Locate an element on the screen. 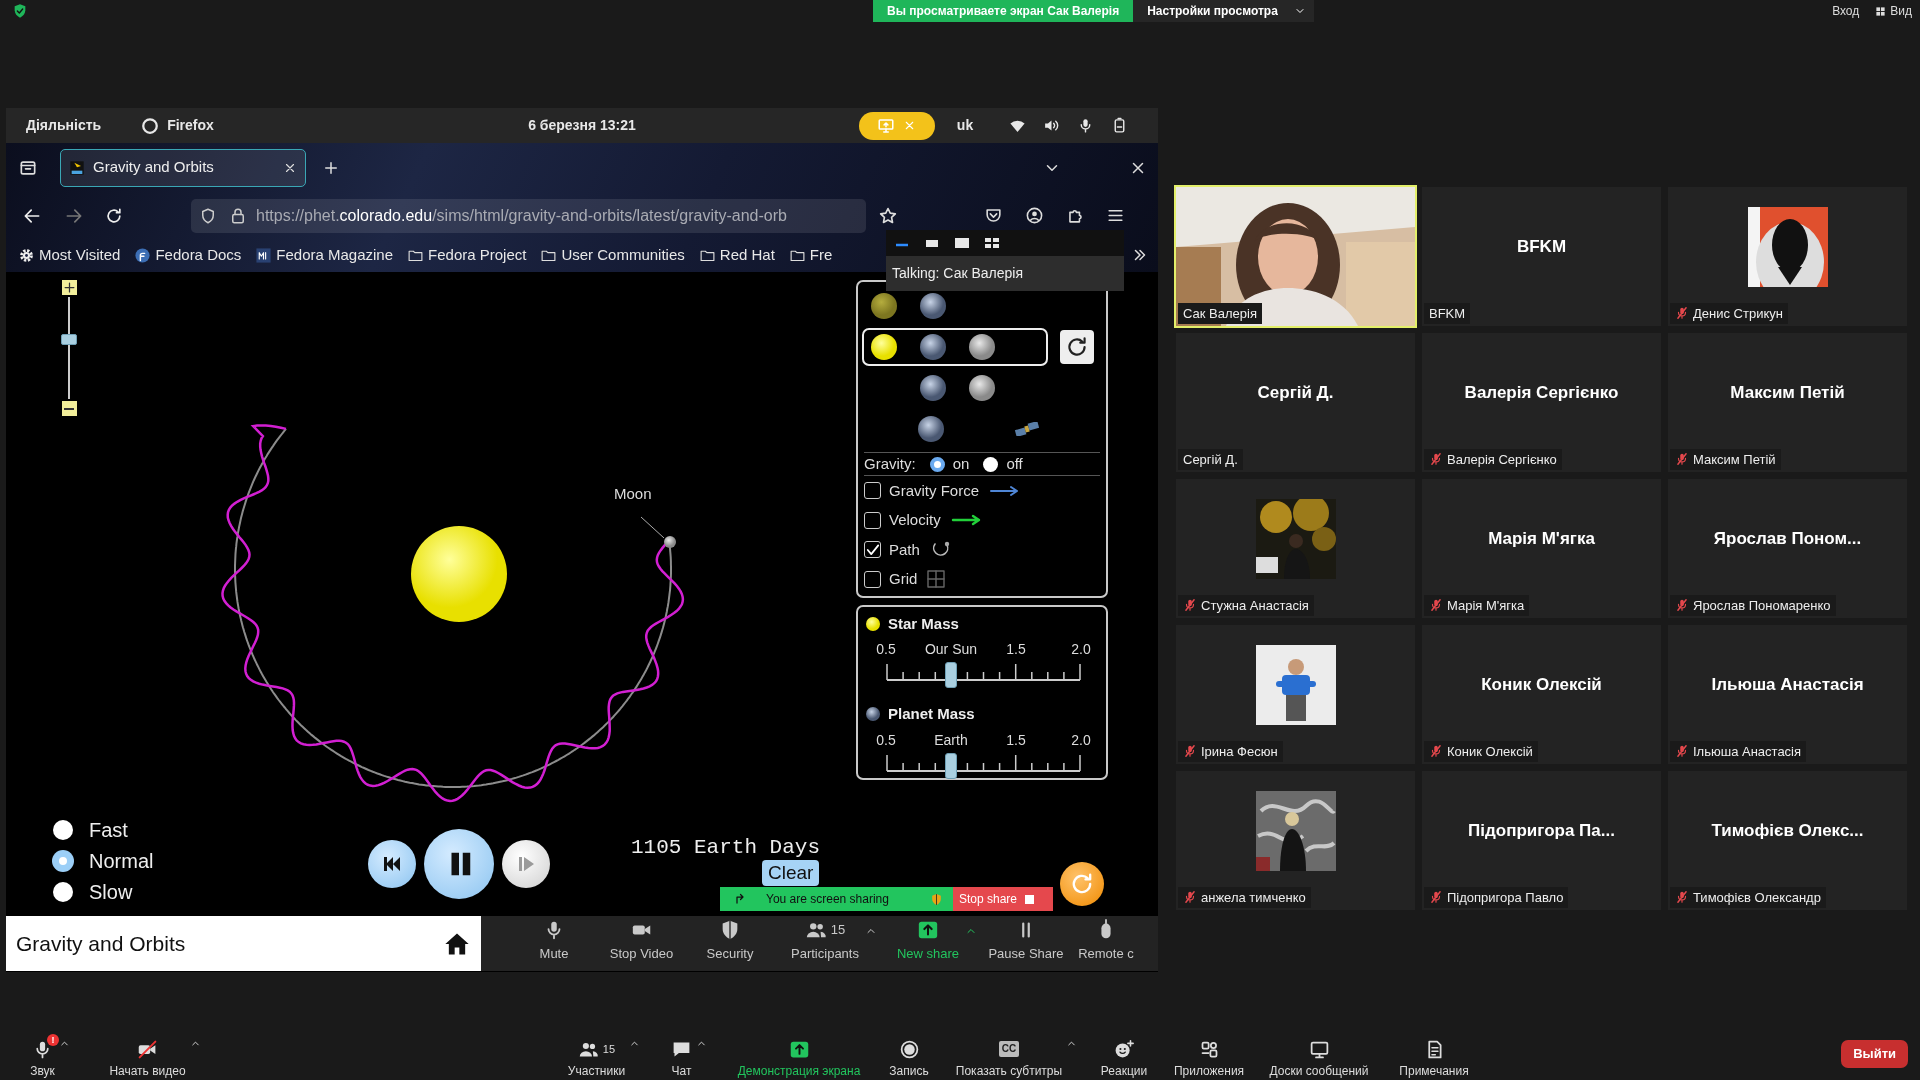 Image resolution: width=1920 pixels, height=1080 pixels. activities-button: Діяльність is located at coordinates (64, 125).